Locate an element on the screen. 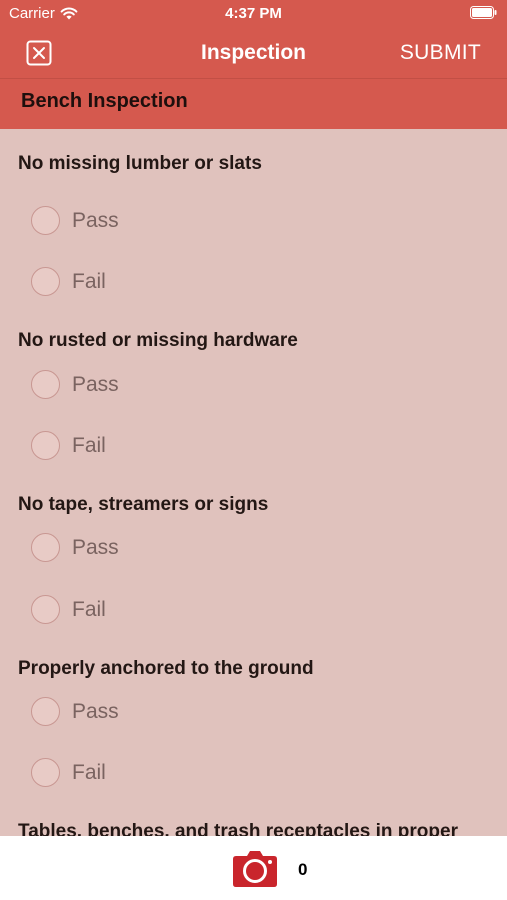  photo-count: 0 is located at coordinates (303, 869).